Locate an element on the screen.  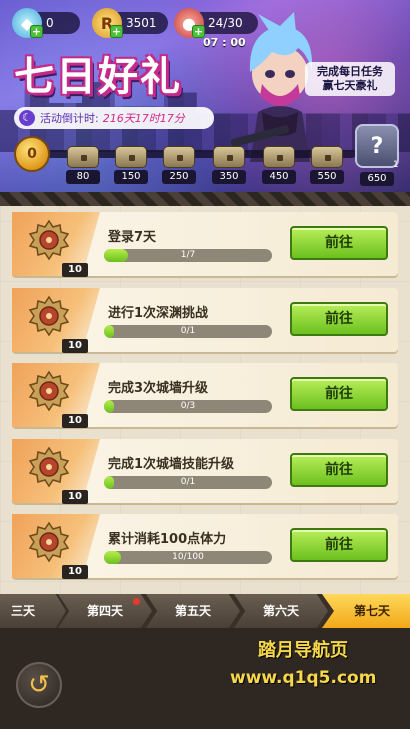
countdown-value: 216天17时17分 is located at coordinates (143, 118).